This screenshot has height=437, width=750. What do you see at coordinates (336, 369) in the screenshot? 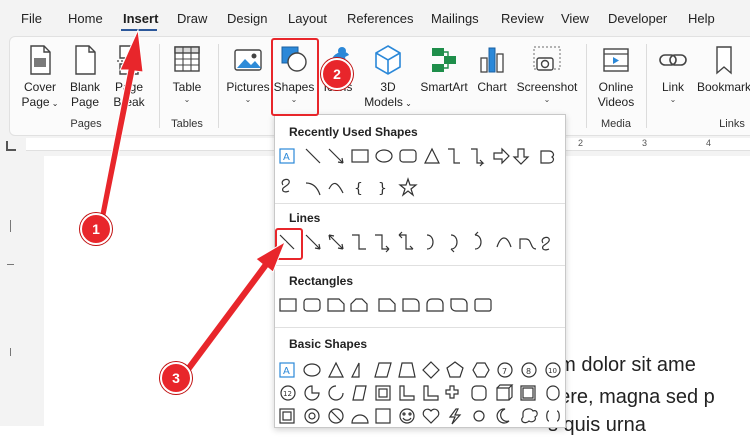
I see `triangle-shape-icon` at bounding box center [336, 369].